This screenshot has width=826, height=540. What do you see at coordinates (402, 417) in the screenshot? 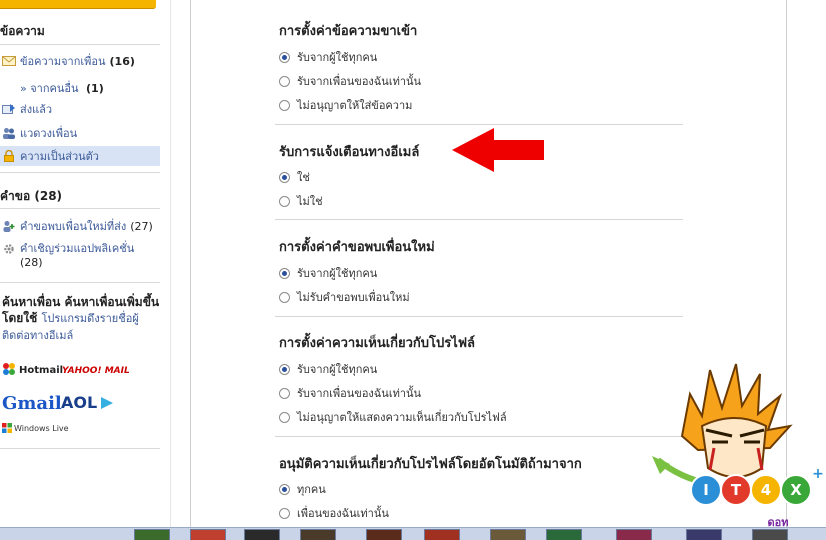
I see `option-label: ไม่อนุญาตให้แสดงความเห็นเกี่ยวกับโปรไฟล์` at bounding box center [402, 417].